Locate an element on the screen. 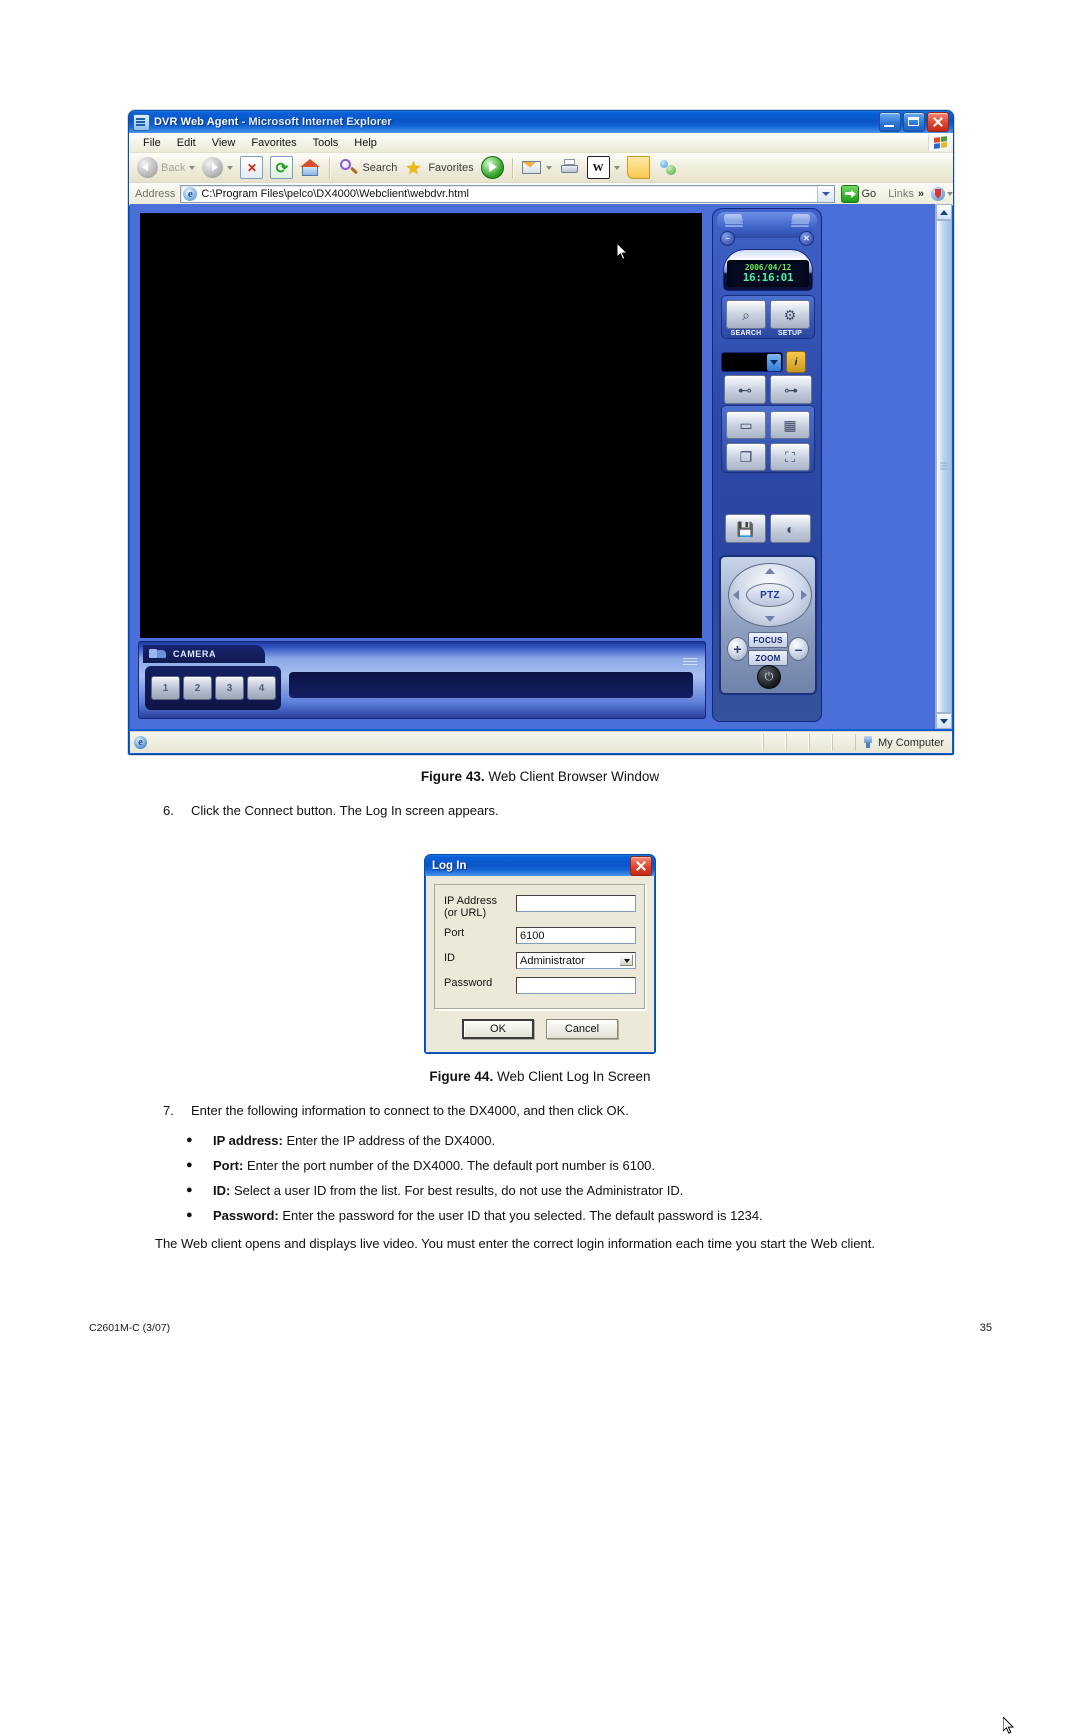 The width and height of the screenshot is (1080, 1735). favorites-button: ★ Favorites is located at coordinates (438, 168).